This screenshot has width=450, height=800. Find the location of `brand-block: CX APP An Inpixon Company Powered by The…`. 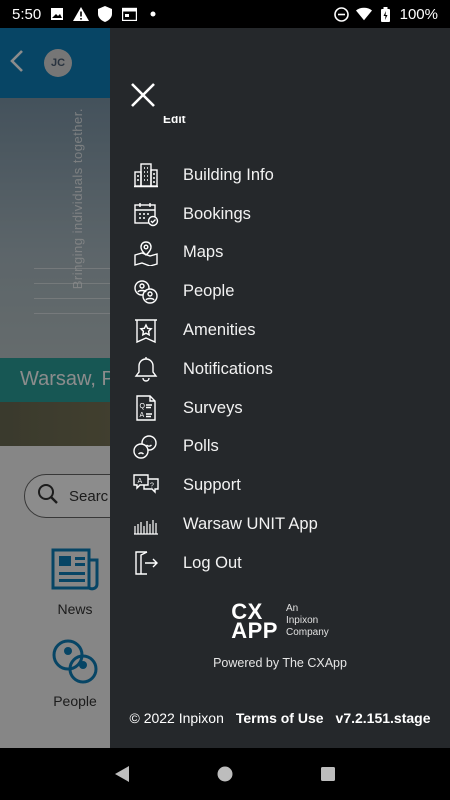

brand-block: CX APP An Inpixon Company Powered by The… is located at coordinates (280, 636).